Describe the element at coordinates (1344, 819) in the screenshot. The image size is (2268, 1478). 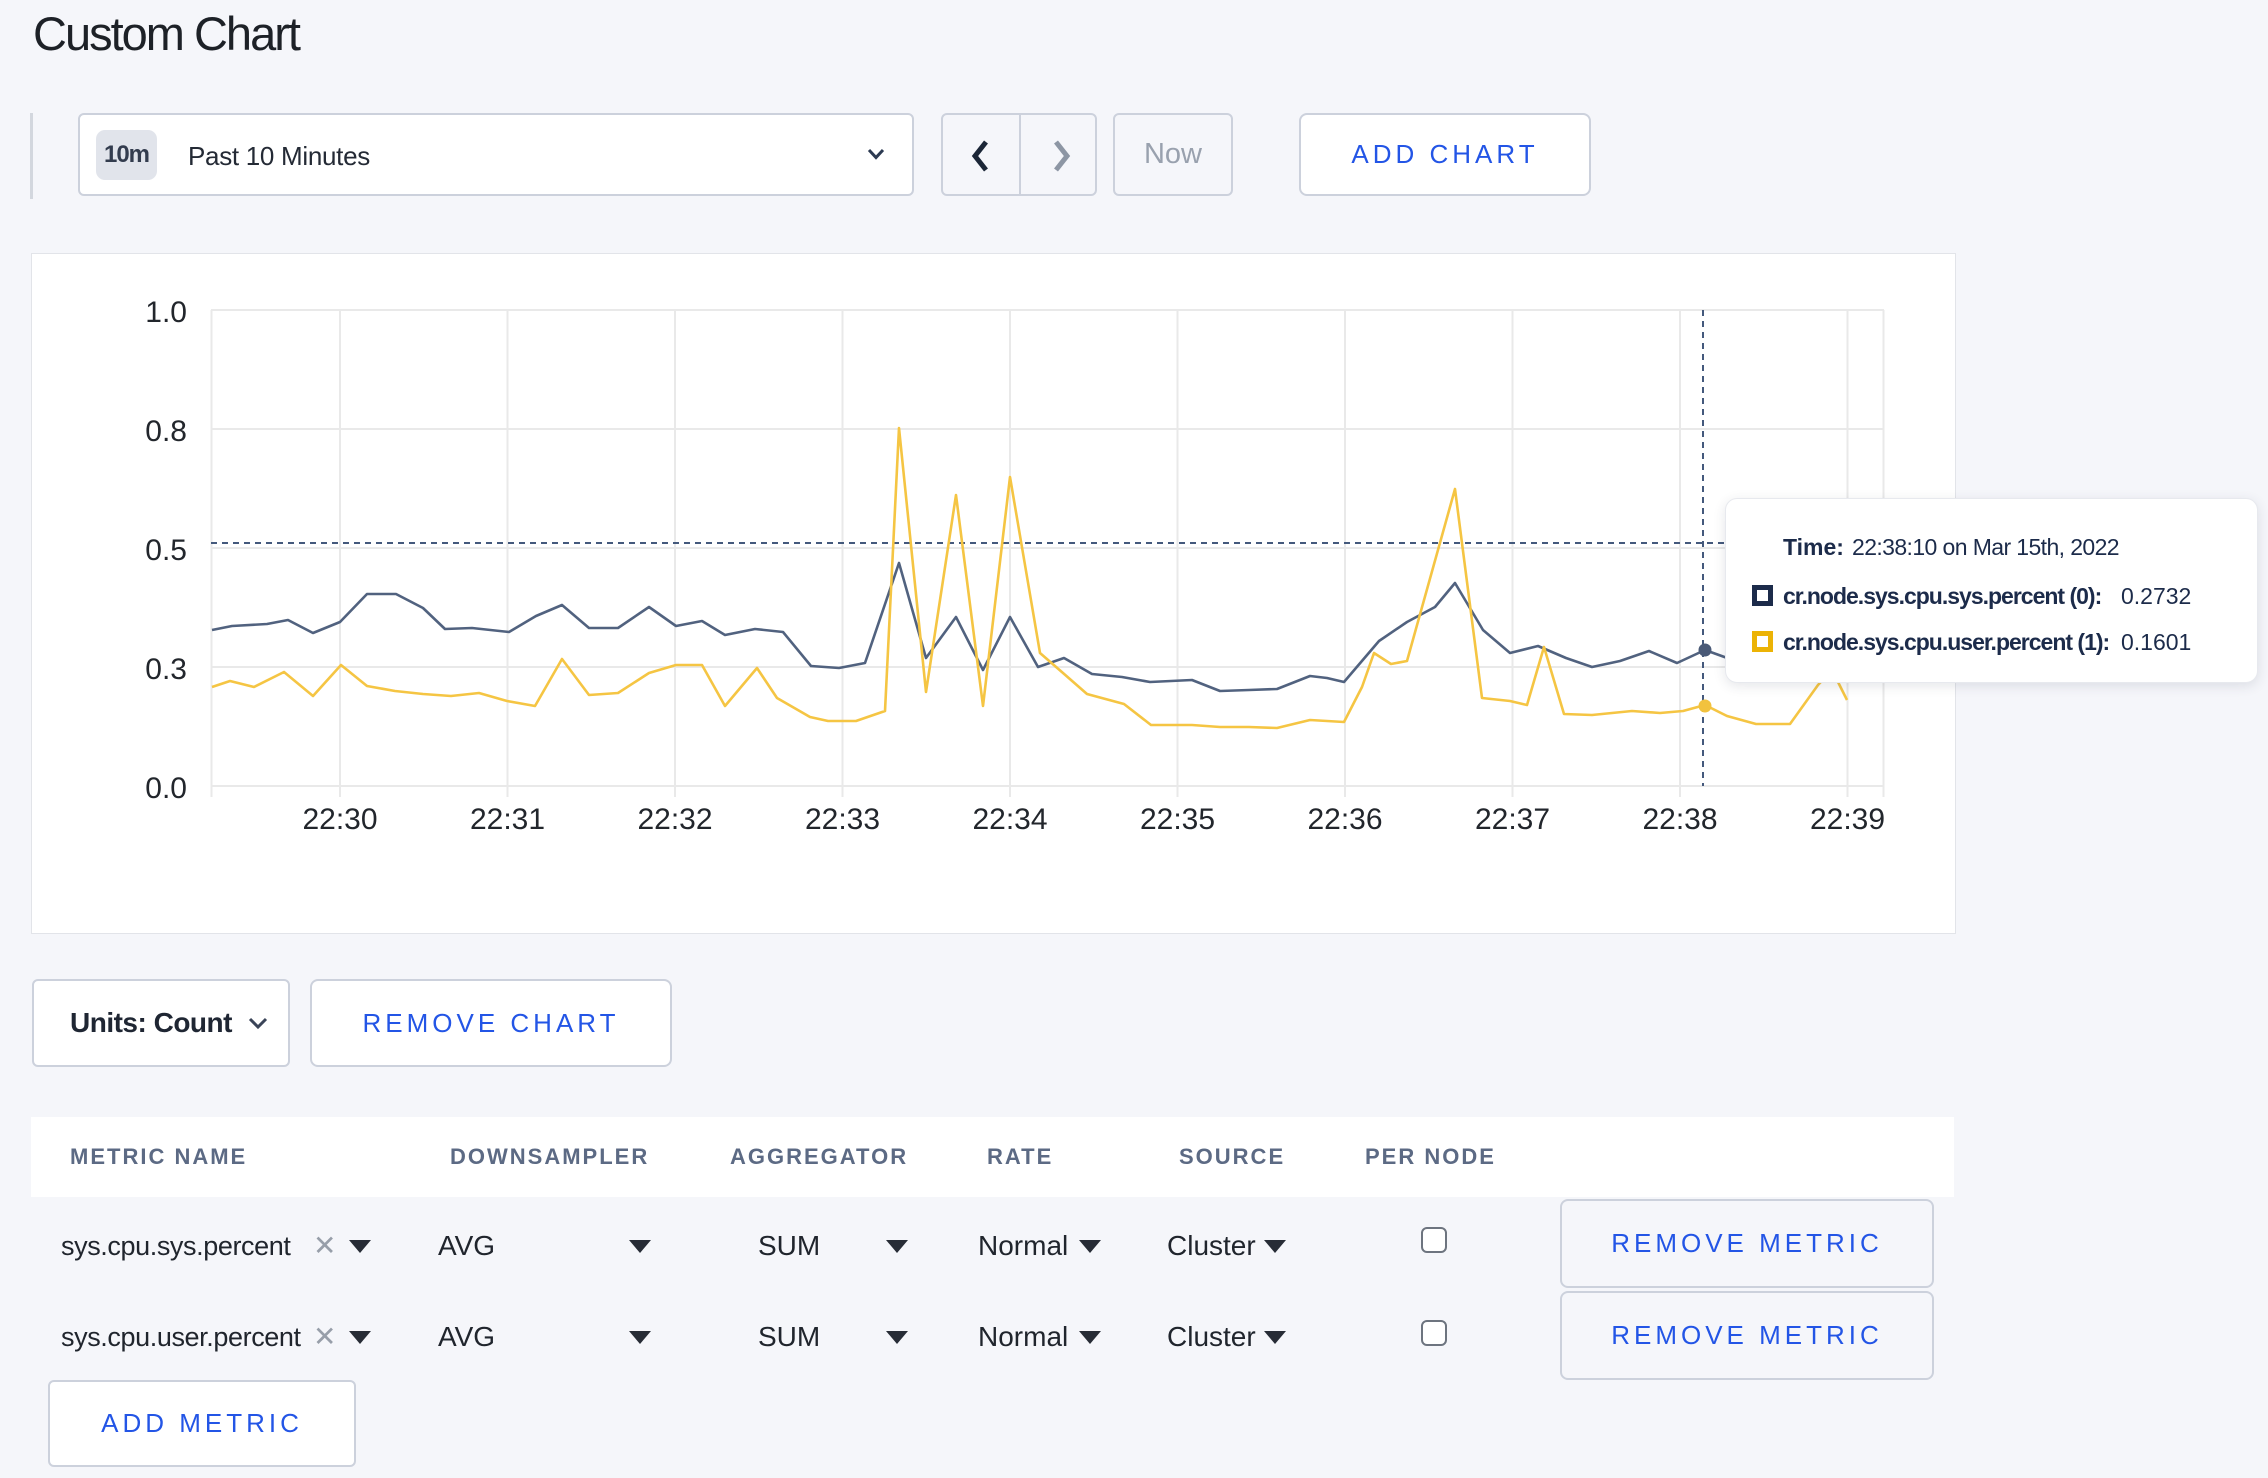
I see `svg-text: 22:36` at that location.